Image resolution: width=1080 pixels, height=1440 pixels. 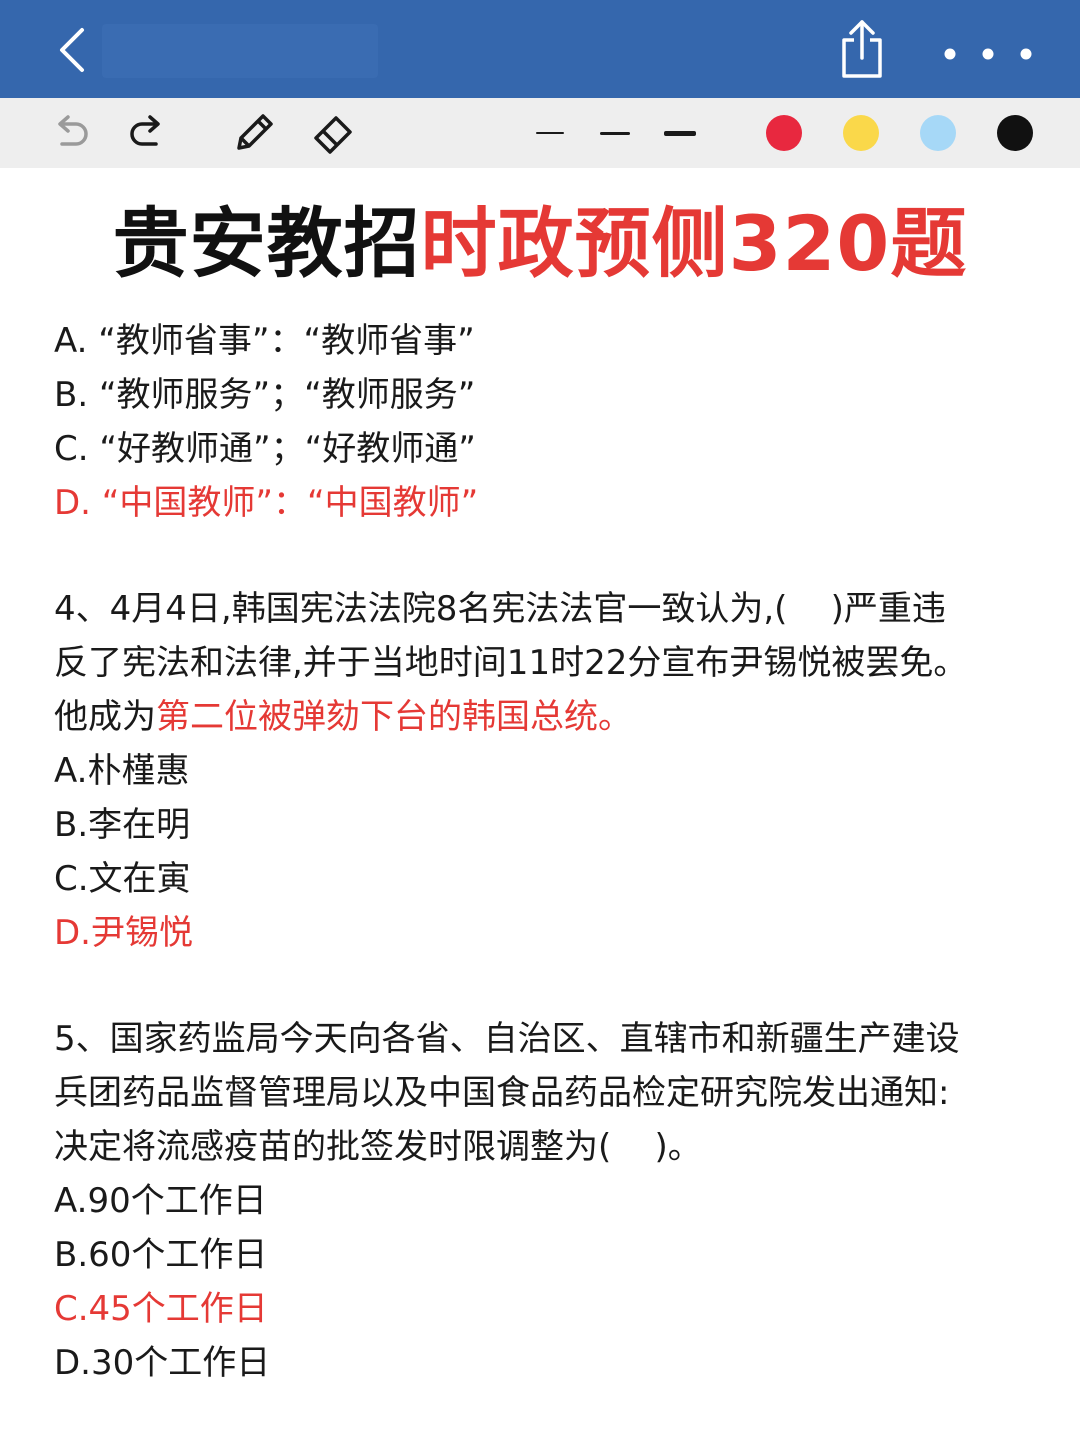 What do you see at coordinates (122, 771) in the screenshot?
I see `question-4-option-a: A.朴槿惠` at bounding box center [122, 771].